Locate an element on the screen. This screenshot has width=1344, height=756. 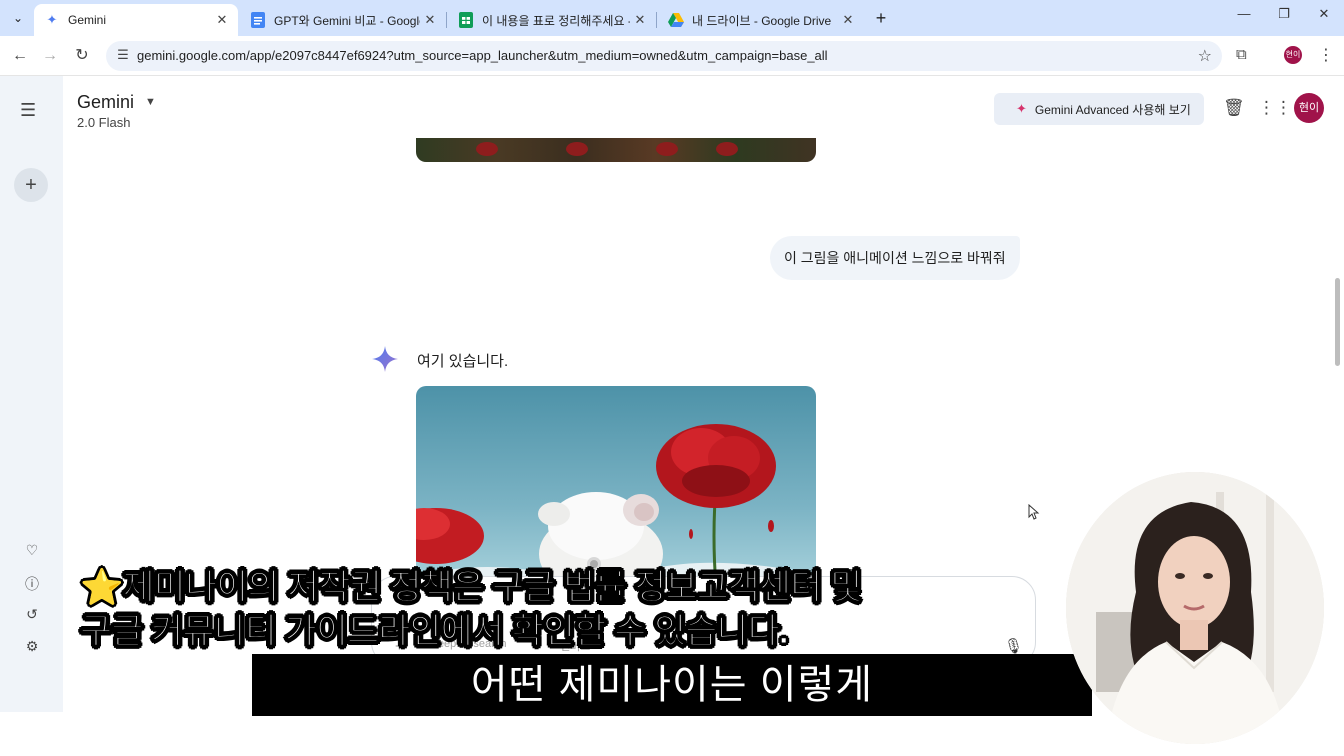
gemini-spark-icon: ✦ is located at coordinates (52, 19).